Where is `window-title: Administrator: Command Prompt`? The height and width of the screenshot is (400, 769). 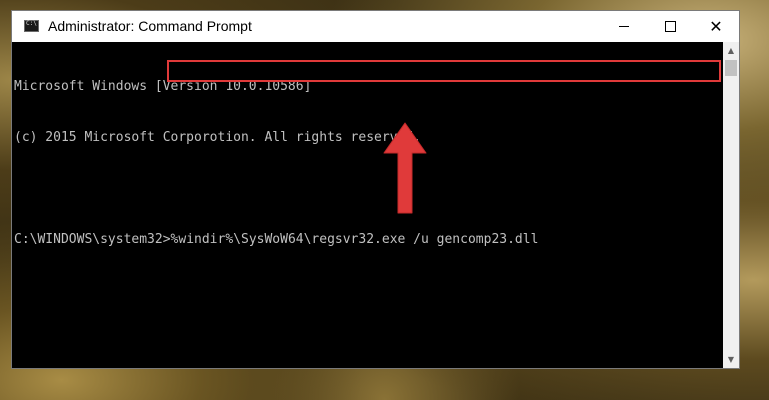 window-title: Administrator: Command Prompt is located at coordinates (150, 26).